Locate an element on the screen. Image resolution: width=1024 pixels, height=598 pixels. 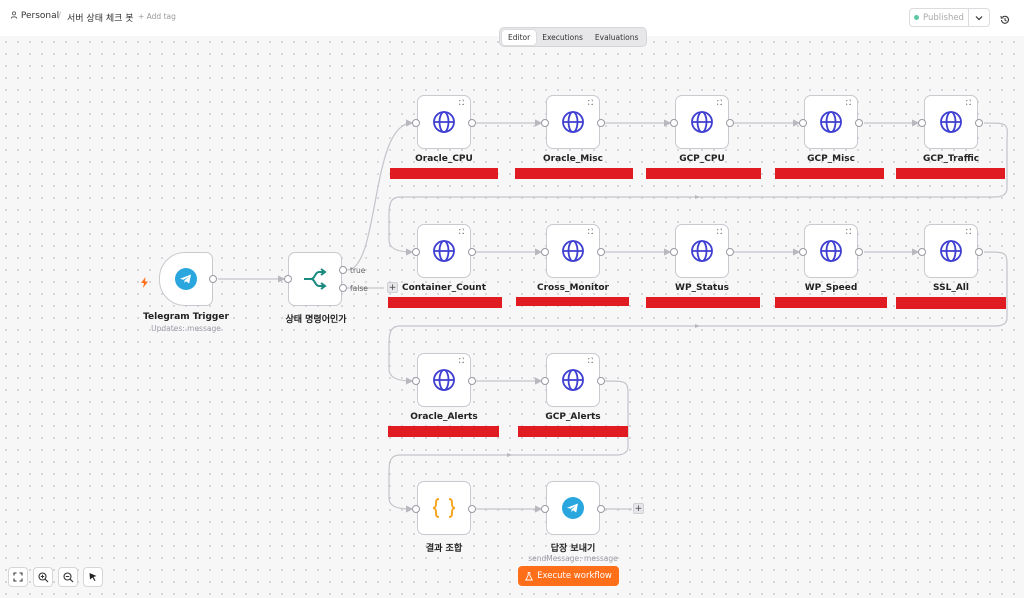
node-wp-status: ⛶ is located at coordinates (702, 251).